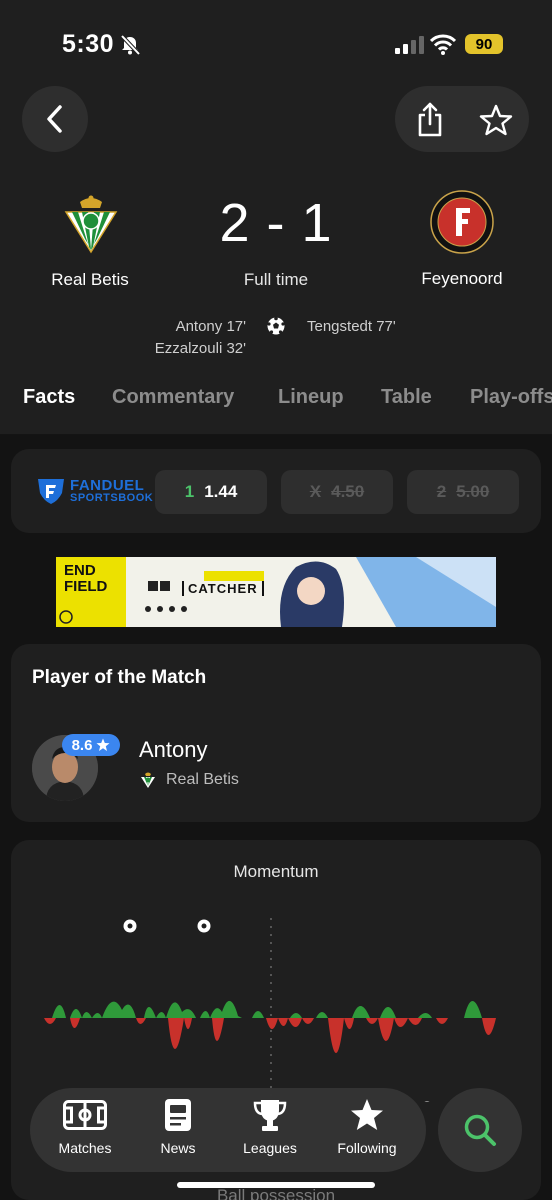 The height and width of the screenshot is (1200, 552). I want to click on ad-brand-line2: FIELD, so click(86, 586).